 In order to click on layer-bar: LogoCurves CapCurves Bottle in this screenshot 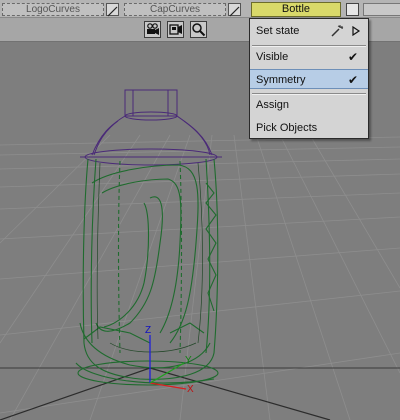, I will do `click(200, 9)`.